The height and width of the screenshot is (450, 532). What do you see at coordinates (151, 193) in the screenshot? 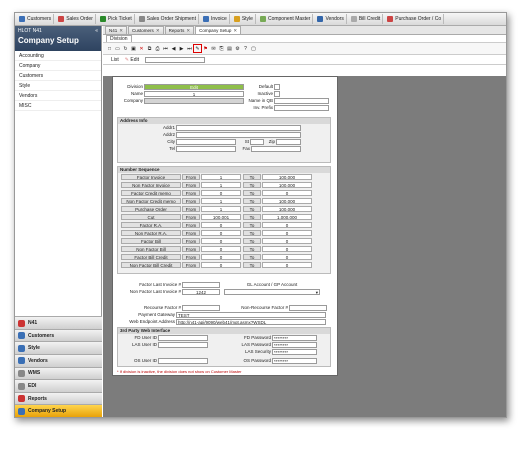
I see `ns-row-label: Factor Credit memo` at bounding box center [151, 193].